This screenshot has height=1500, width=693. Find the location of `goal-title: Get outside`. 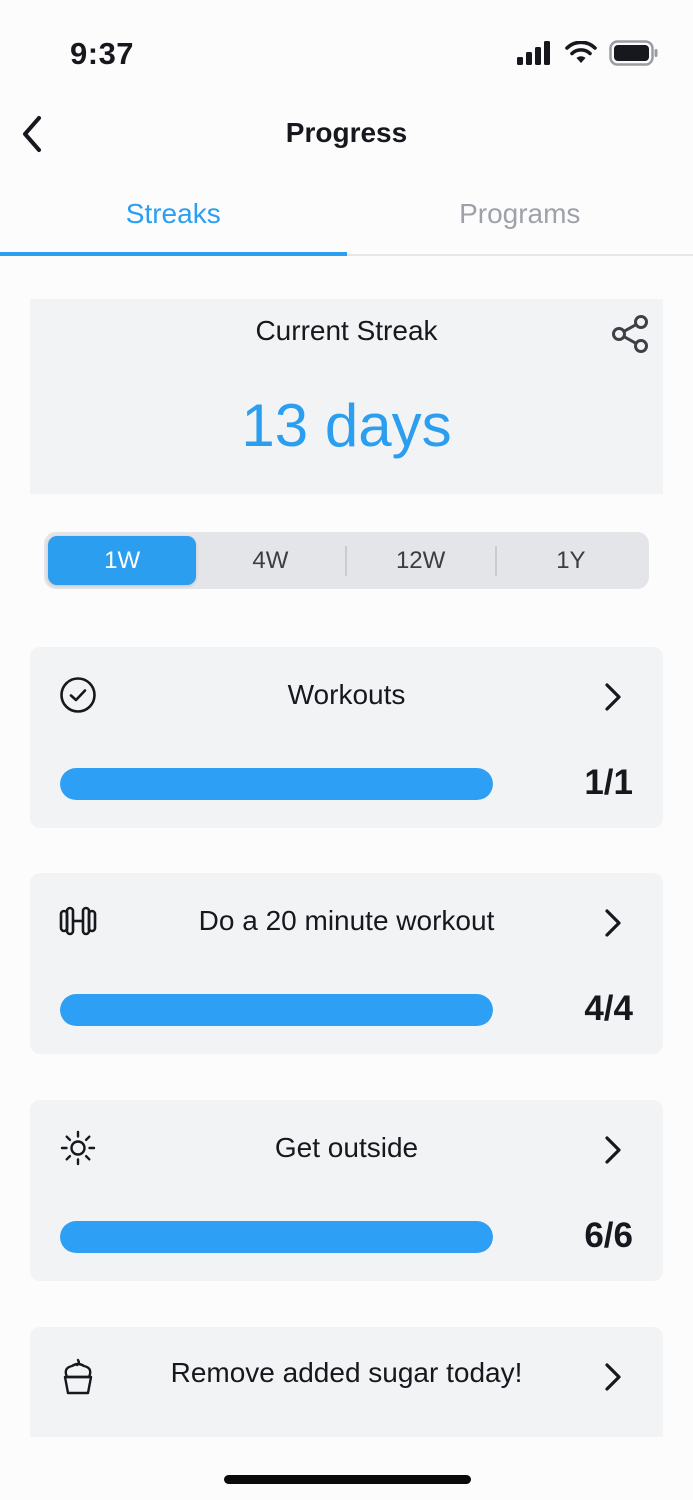

goal-title: Get outside is located at coordinates (346, 1147).